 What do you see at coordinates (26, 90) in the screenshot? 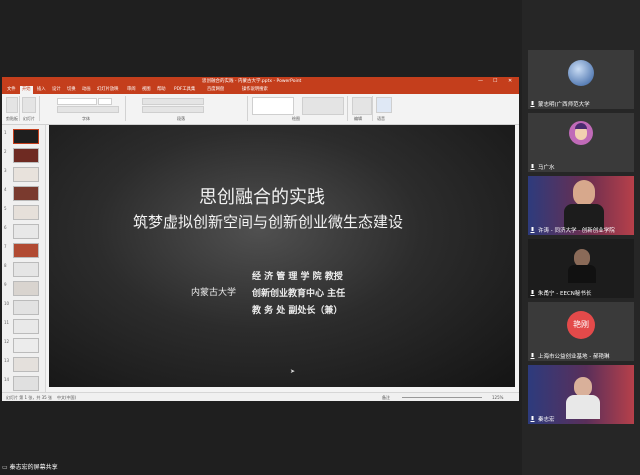
I see `menu-home: 开始` at bounding box center [26, 90].